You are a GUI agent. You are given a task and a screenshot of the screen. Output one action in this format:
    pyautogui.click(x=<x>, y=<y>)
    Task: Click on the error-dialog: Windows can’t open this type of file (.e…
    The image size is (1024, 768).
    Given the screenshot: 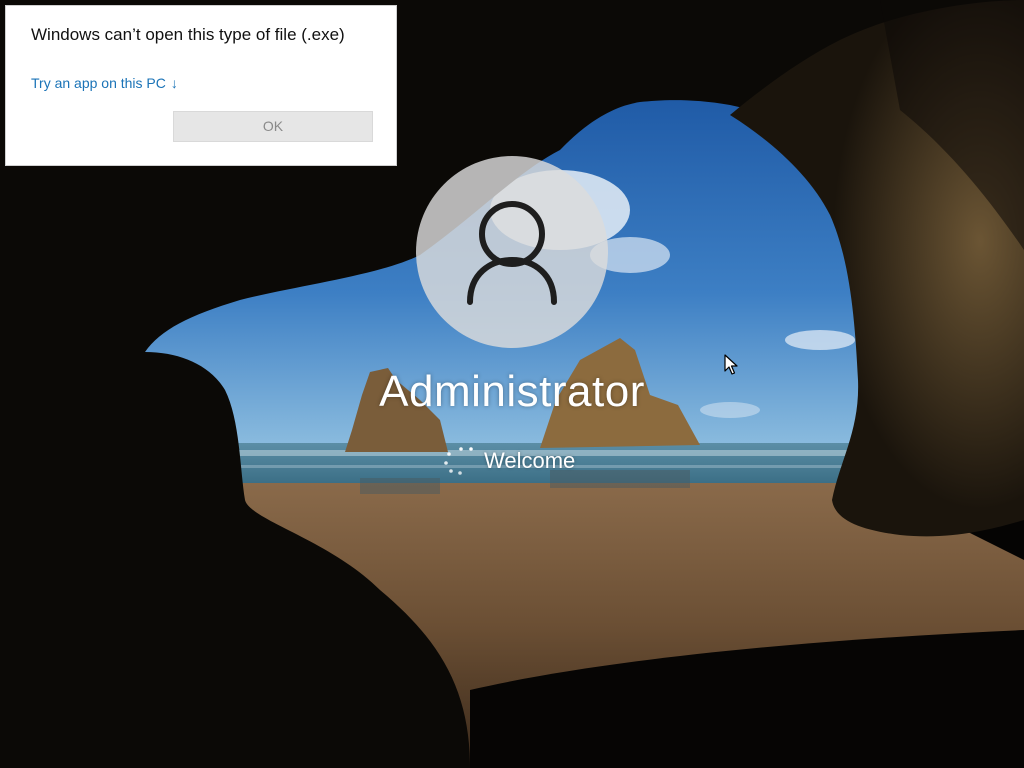 What is the action you would take?
    pyautogui.click(x=201, y=85)
    